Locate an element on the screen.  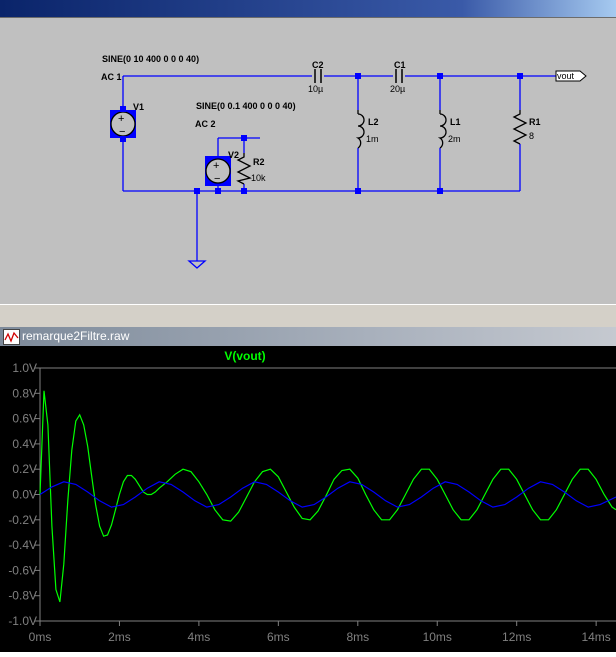
x-tick-label: 4ms is located at coordinates (199, 637).